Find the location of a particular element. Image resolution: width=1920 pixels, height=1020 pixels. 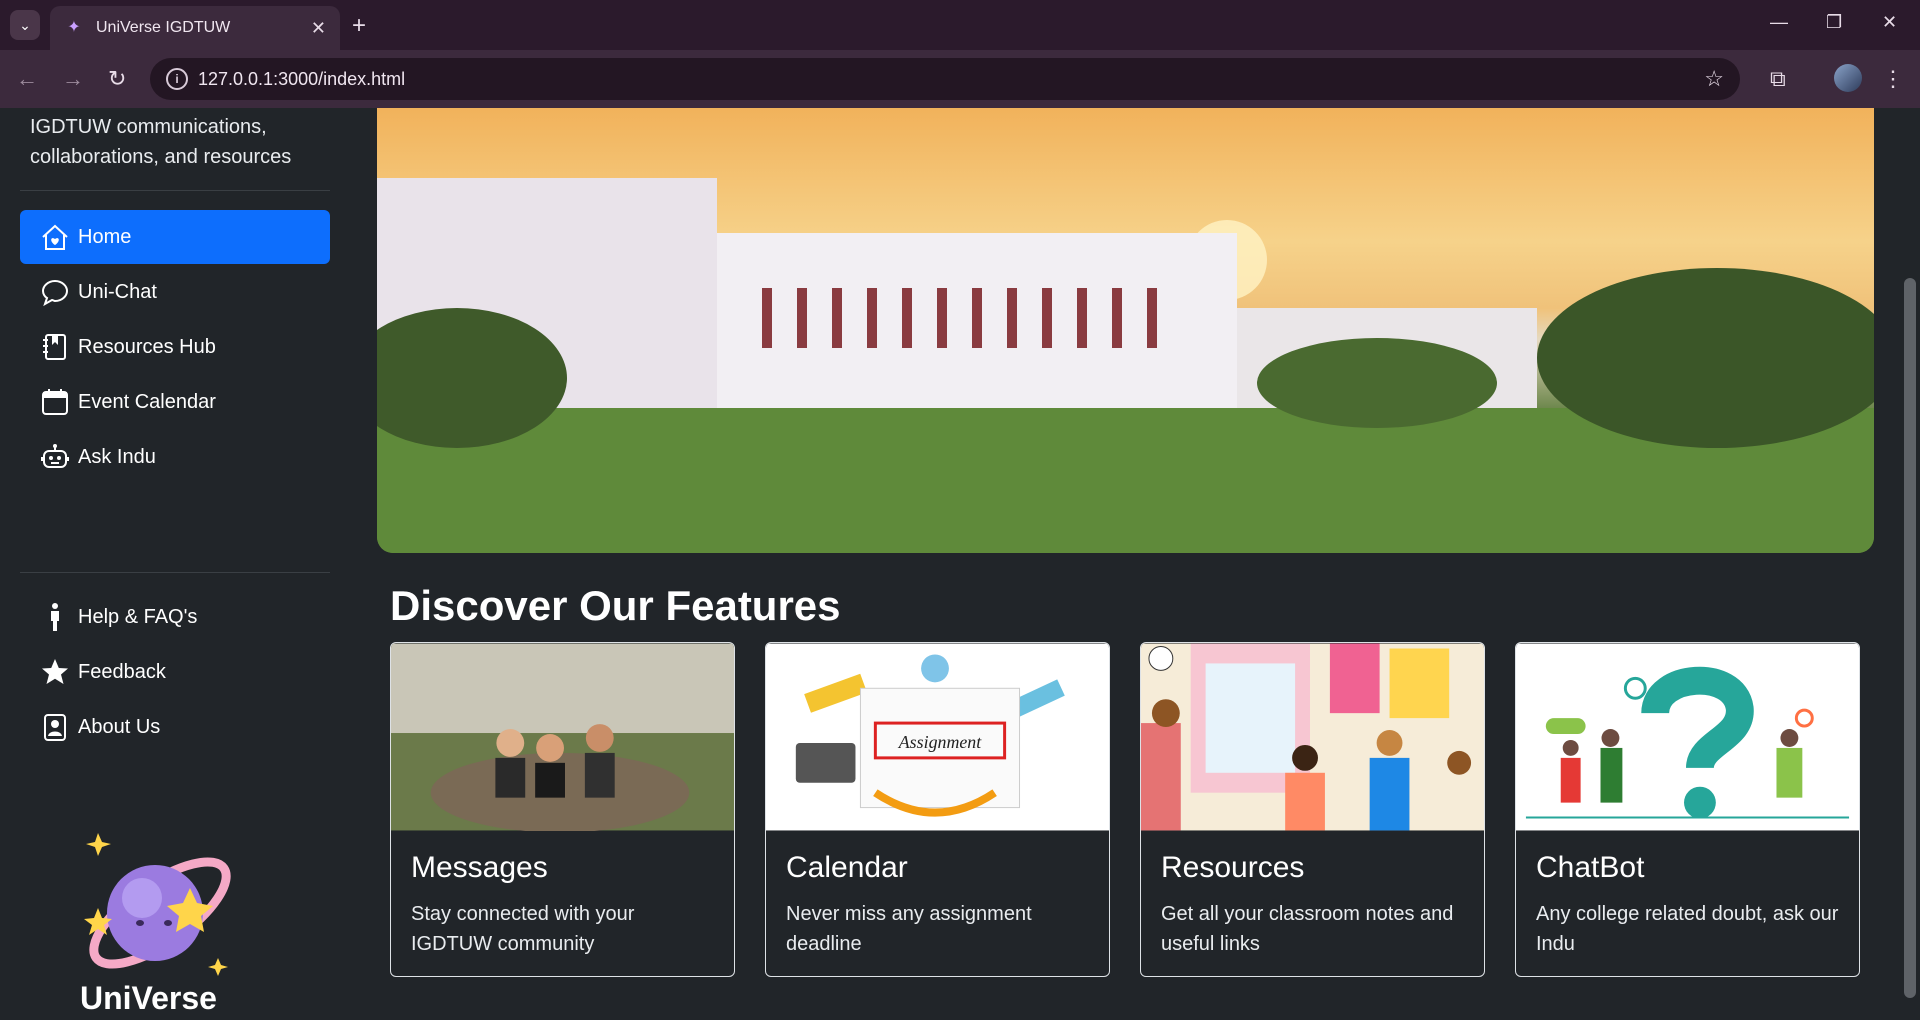

browser-tab: ✦ UniVerse IGDTUW ✕ is located at coordinates (195, 28).